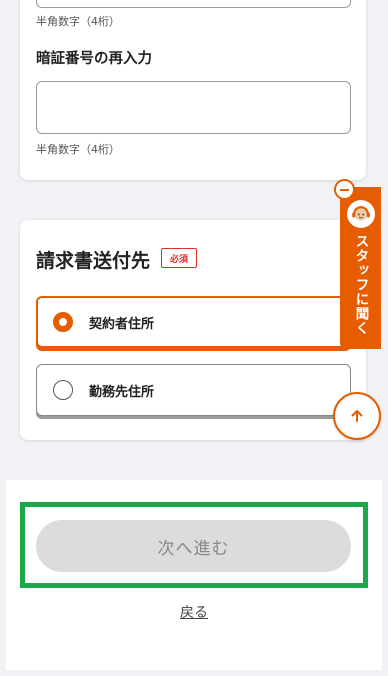  I want to click on radio-option-contractor-address: 契約者住所, so click(193, 322).